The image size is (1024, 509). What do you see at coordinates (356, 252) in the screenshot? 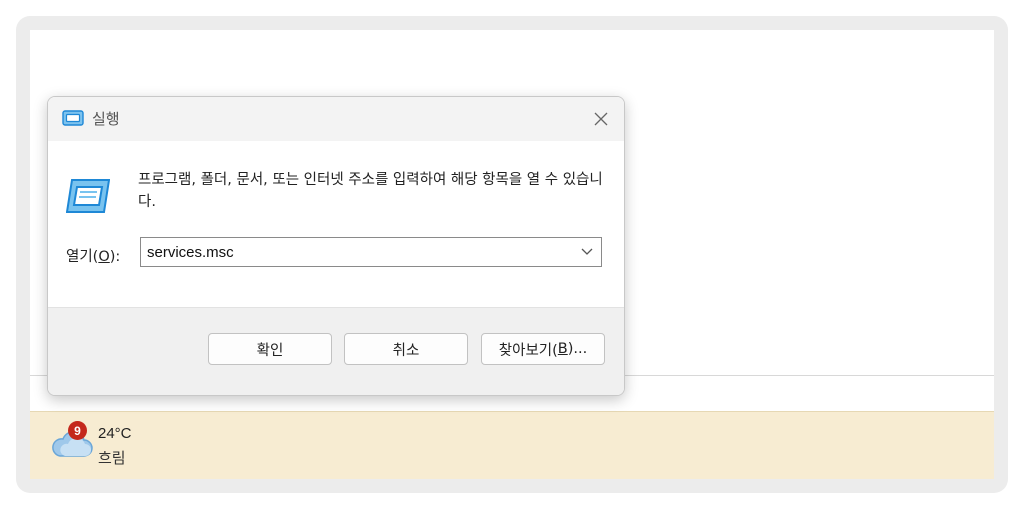
I see `open-input` at bounding box center [356, 252].